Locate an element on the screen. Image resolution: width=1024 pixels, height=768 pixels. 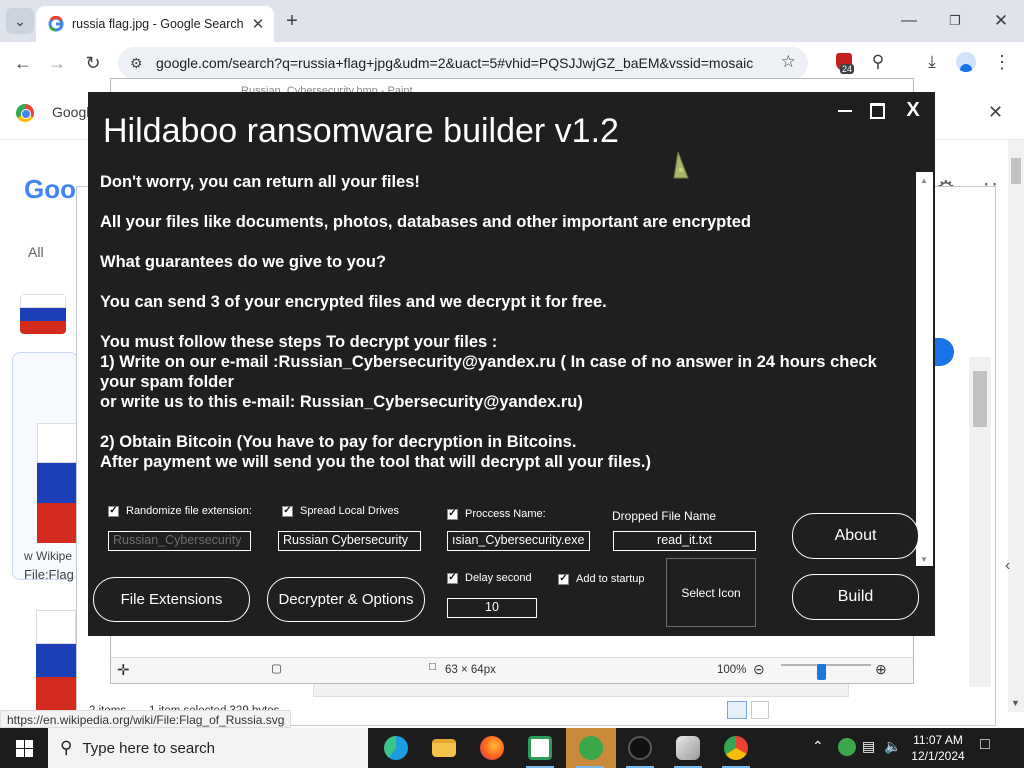
scroll-down-icon: ▼ is located at coordinates (924, 559).